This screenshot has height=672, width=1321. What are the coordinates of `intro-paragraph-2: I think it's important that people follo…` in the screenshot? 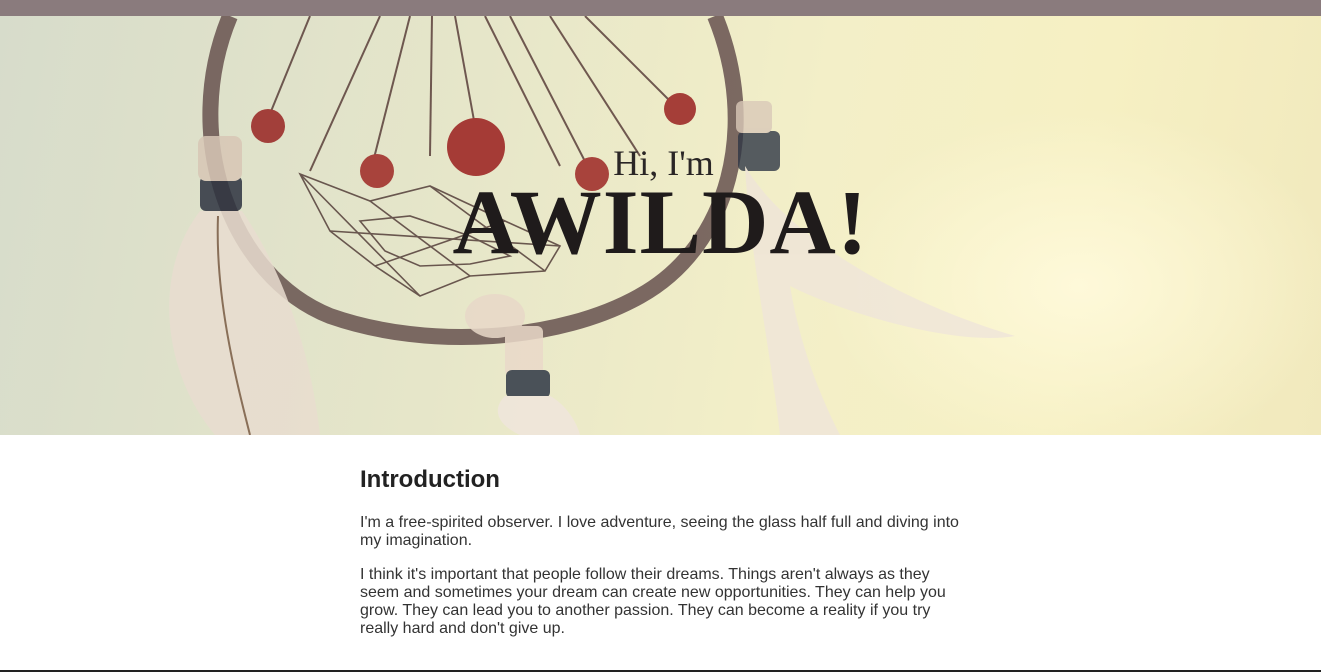 It's located at (653, 601).